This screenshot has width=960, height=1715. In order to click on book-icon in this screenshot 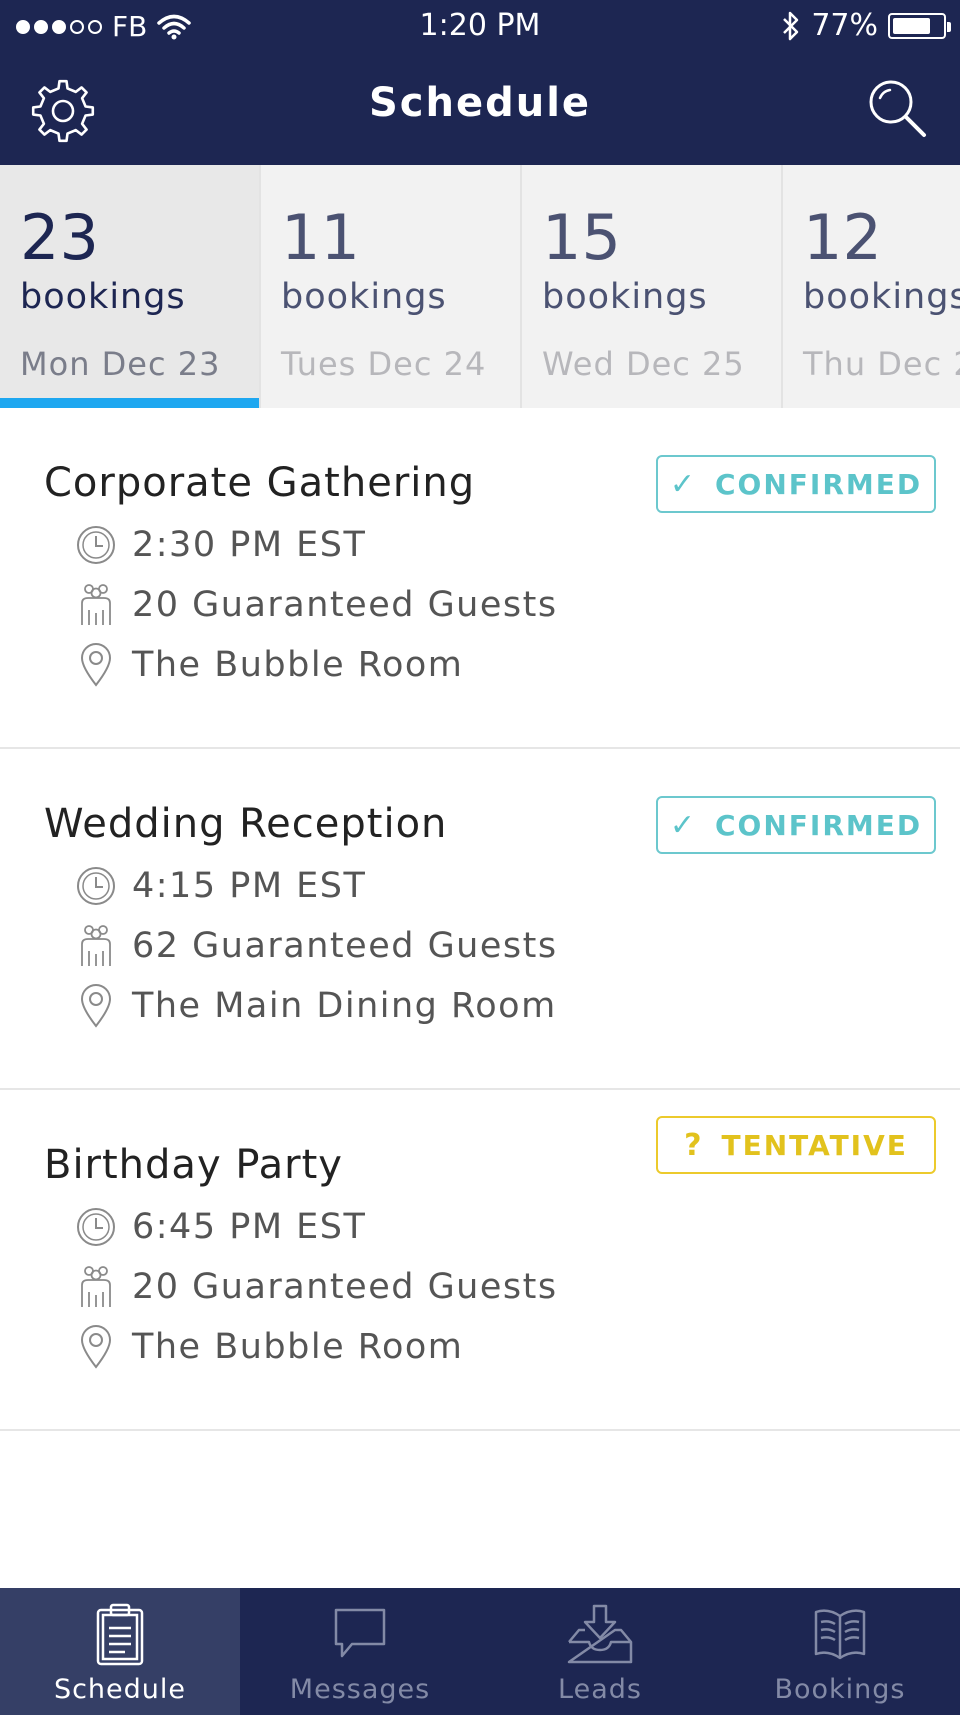, I will do `click(840, 1637)`.